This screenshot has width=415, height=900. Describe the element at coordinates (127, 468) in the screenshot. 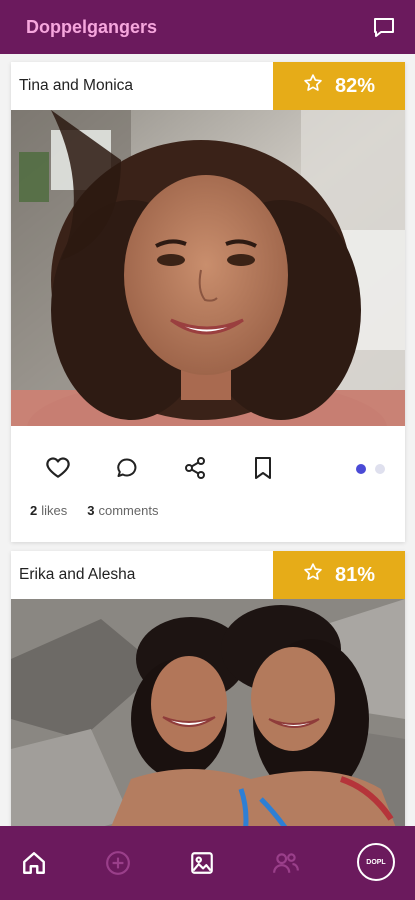

I see `comment-icon` at that location.